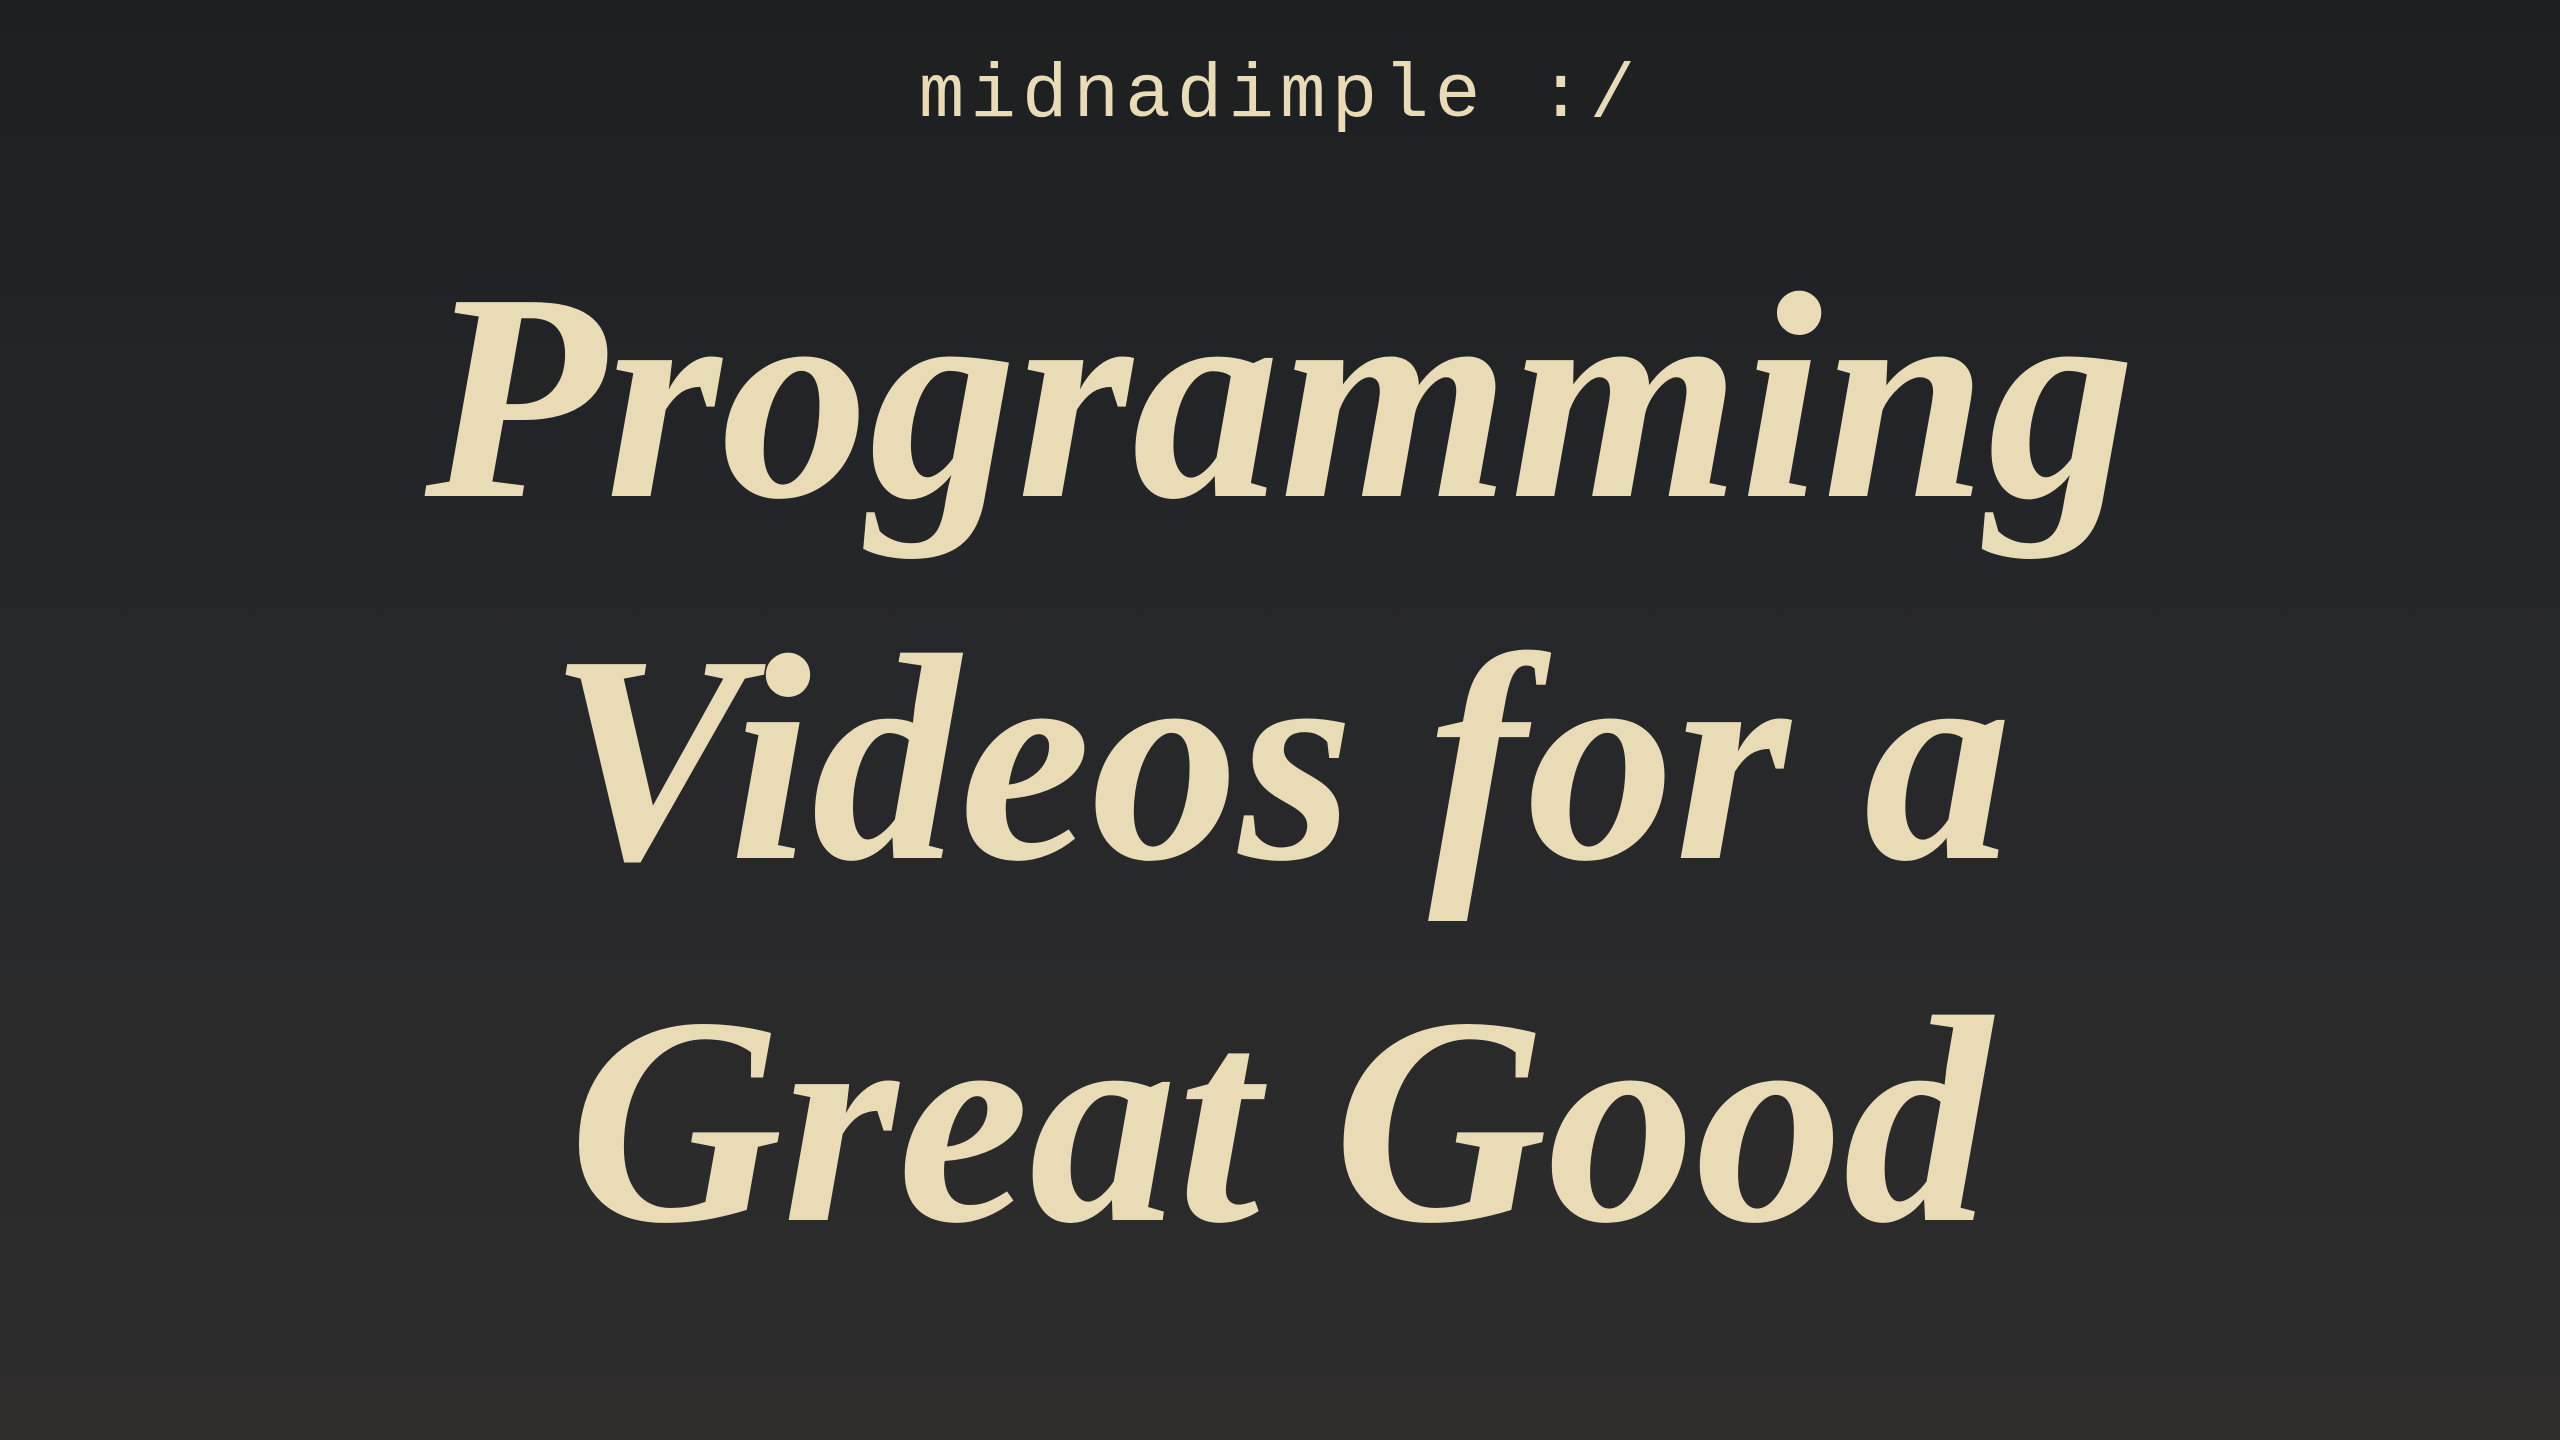 This screenshot has height=1440, width=2560. I want to click on hero-title-line-2: Videos for a, so click(1280, 759).